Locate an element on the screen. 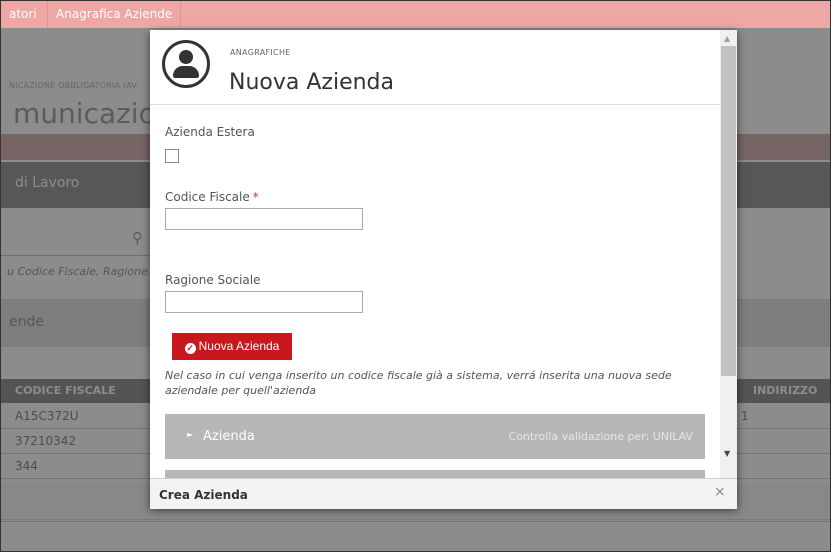  scroll-down-icon: ▼ is located at coordinates (727, 453).